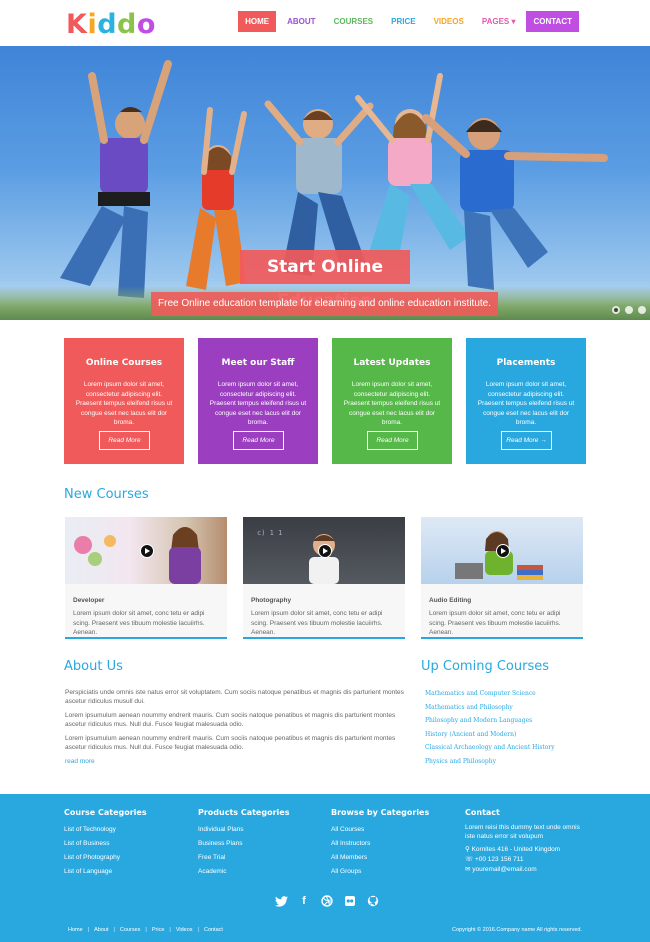  Describe the element at coordinates (485, 666) in the screenshot. I see `upcoming-courses-title: Up Coming Courses` at that location.